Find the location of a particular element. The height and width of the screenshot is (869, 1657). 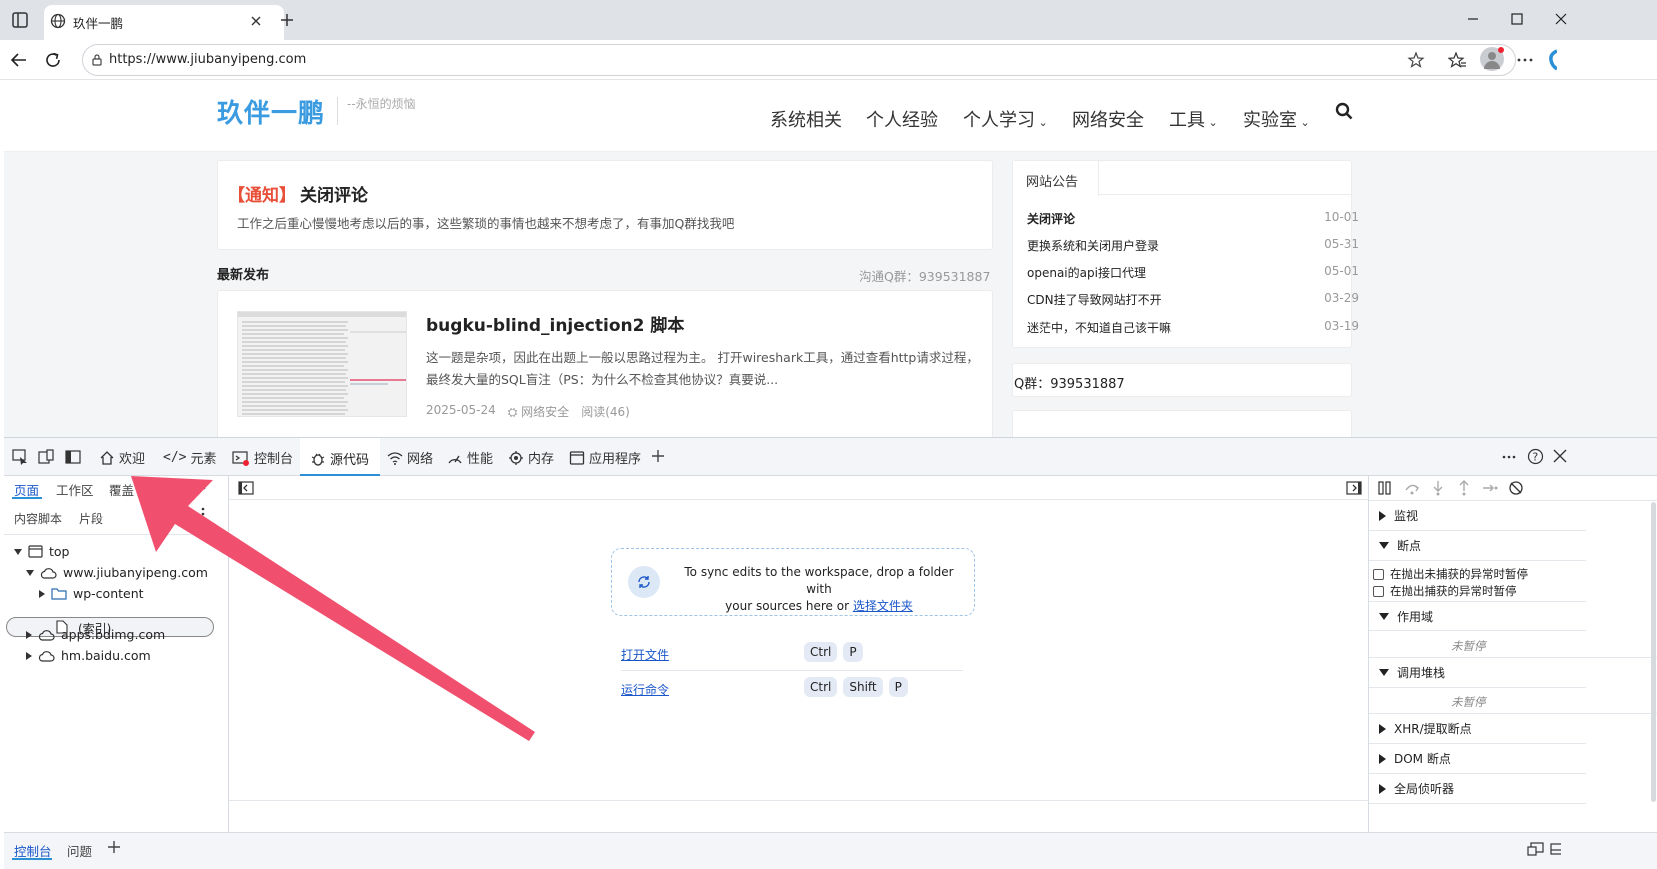

tree-item-domain: www.jiubanyipeng.com is located at coordinates (117, 572).